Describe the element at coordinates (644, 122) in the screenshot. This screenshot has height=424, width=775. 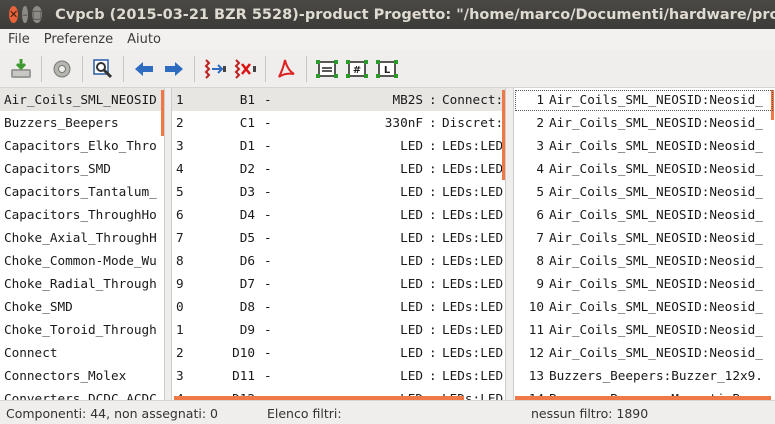
I see `footprint-row: 2 Air_Coils_SML_NEOSID:Neosid_` at that location.